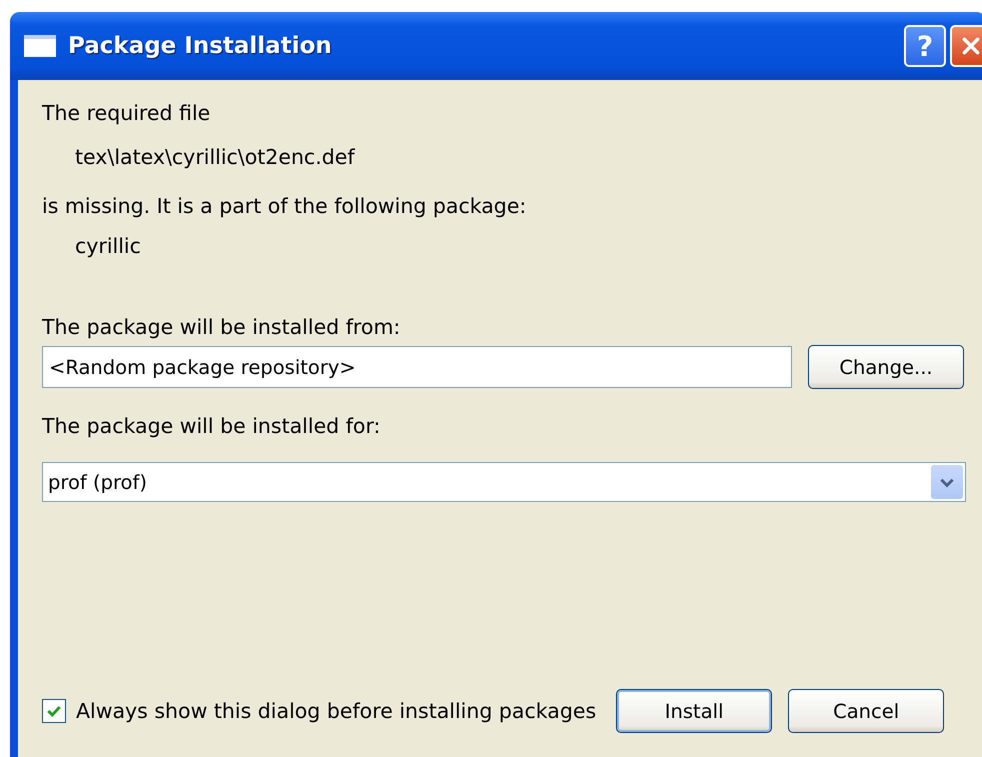 This screenshot has height=757, width=982. What do you see at coordinates (40, 46) in the screenshot?
I see `window-icon` at bounding box center [40, 46].